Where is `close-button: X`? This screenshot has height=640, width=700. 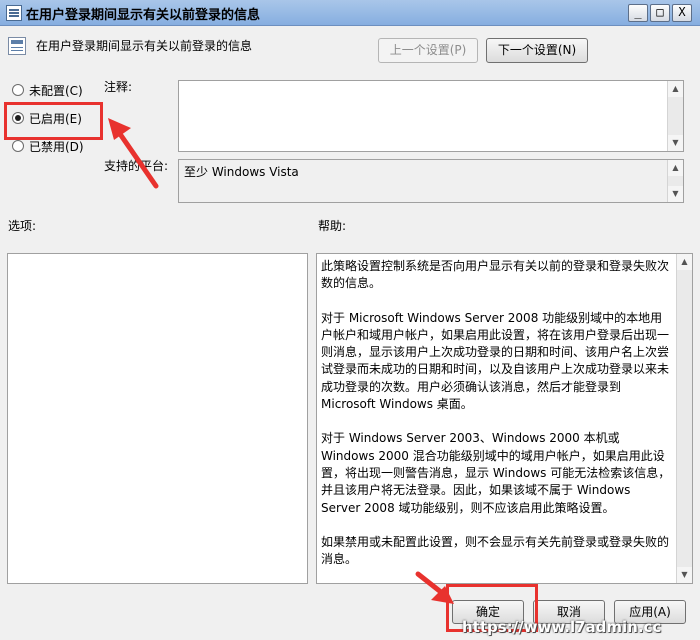 close-button: X is located at coordinates (682, 13).